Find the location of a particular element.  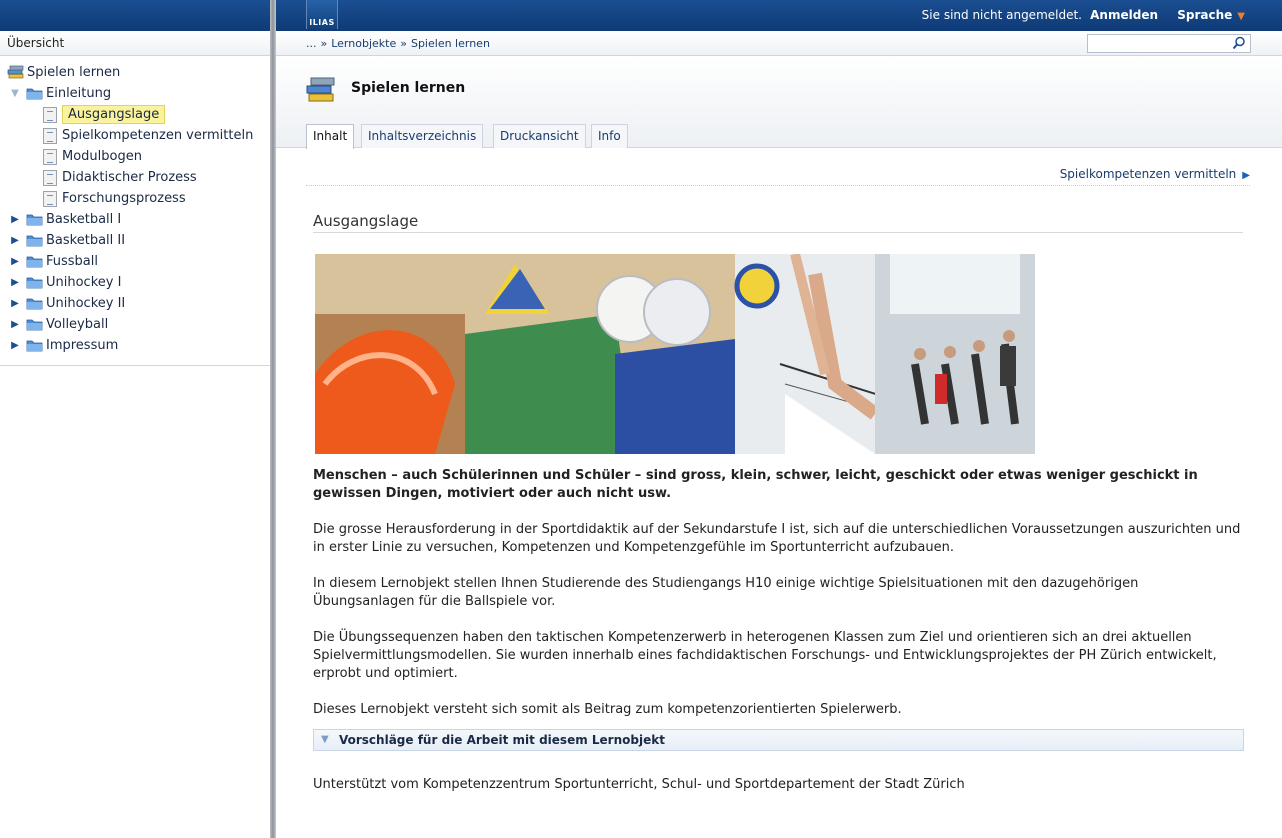

tree-item-label: Volleyball is located at coordinates (77, 324).